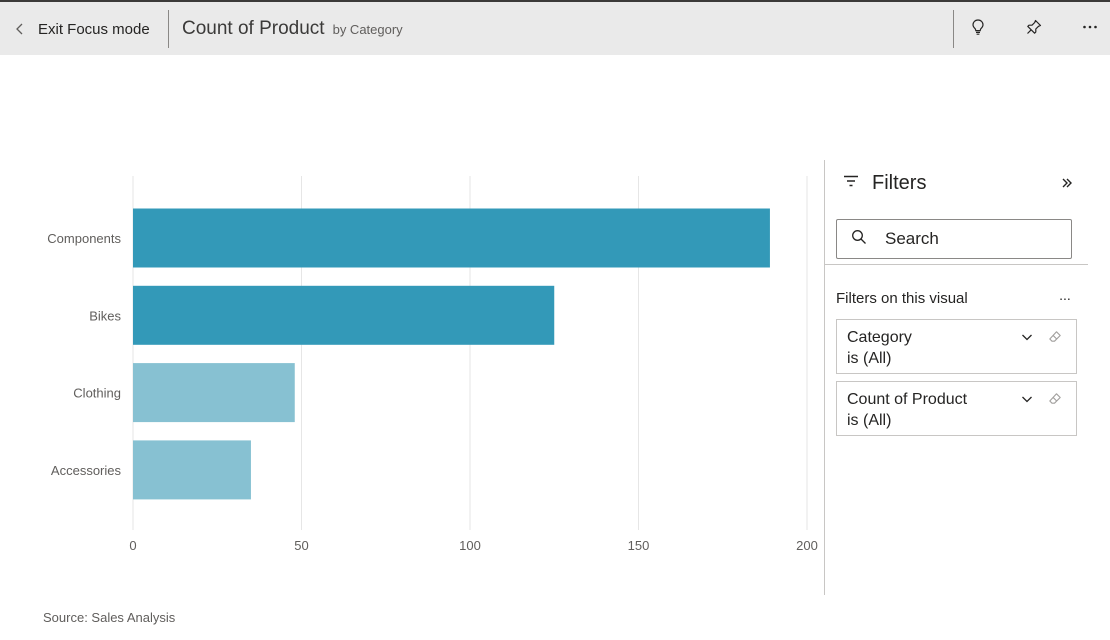 This screenshot has height=640, width=1110. Describe the element at coordinates (953, 29) in the screenshot. I see `toolbar-divider` at that location.